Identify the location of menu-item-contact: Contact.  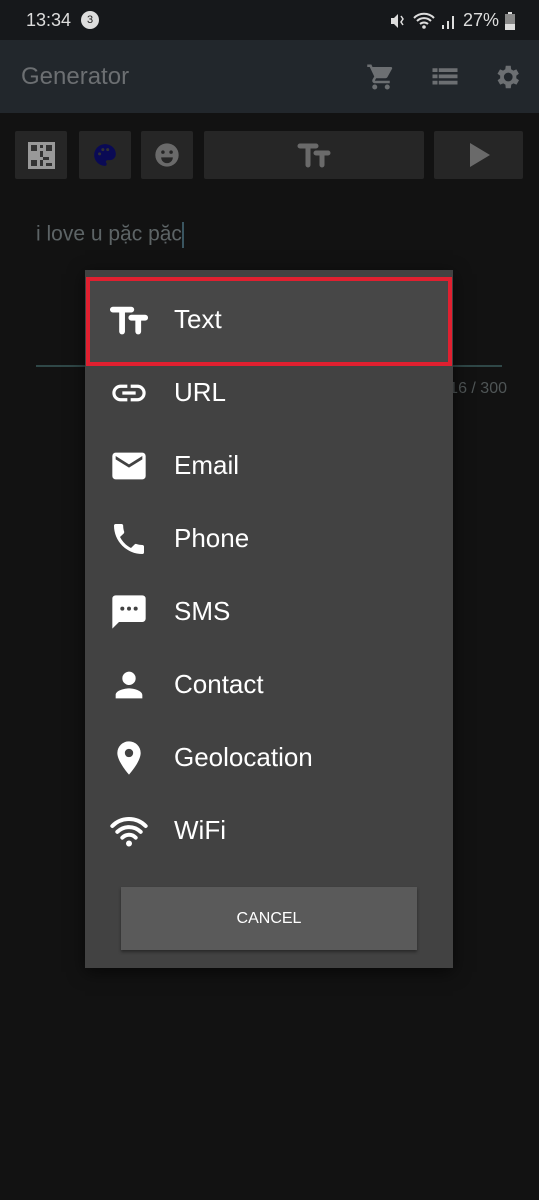
(269, 684).